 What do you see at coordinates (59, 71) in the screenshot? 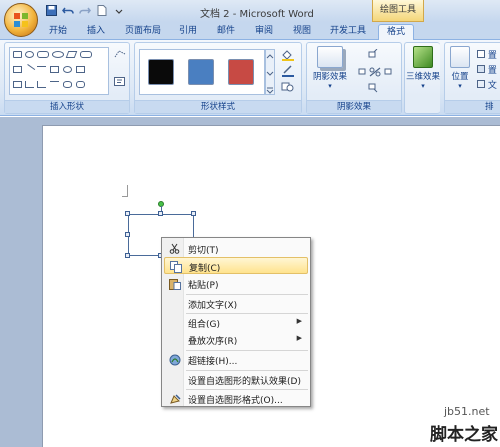
I see `shape-gallery` at bounding box center [59, 71].